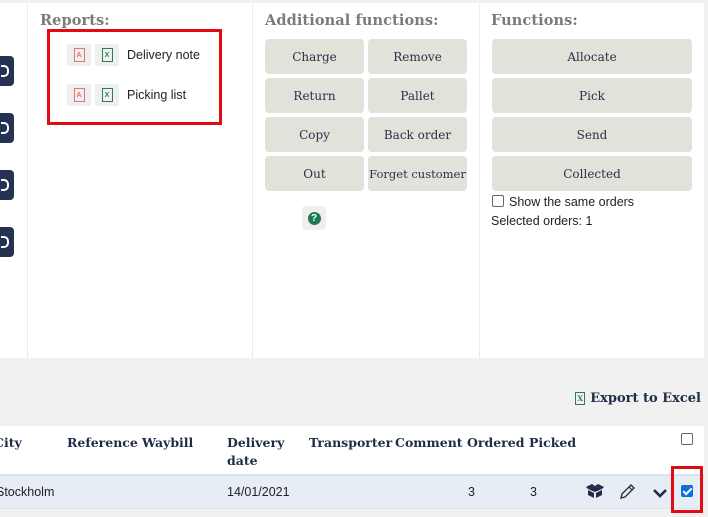 The image size is (708, 517). Describe the element at coordinates (471, 492) in the screenshot. I see `cell-ordered: 3` at that location.